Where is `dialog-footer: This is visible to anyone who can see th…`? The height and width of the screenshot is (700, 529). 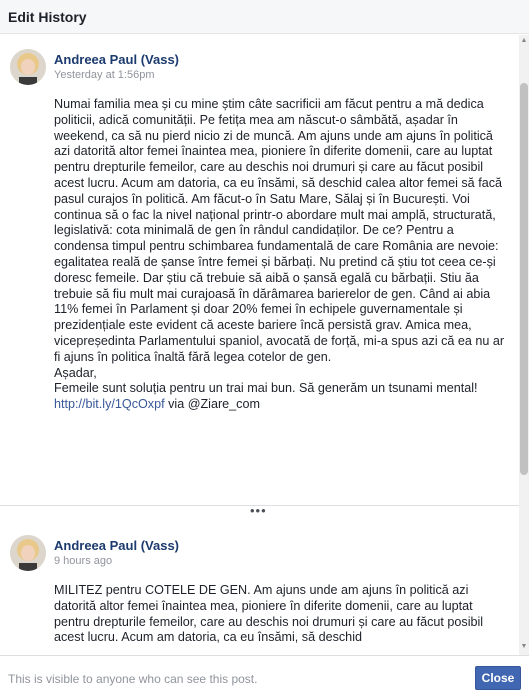
dialog-footer: This is visible to anyone who can see th… is located at coordinates (264, 677).